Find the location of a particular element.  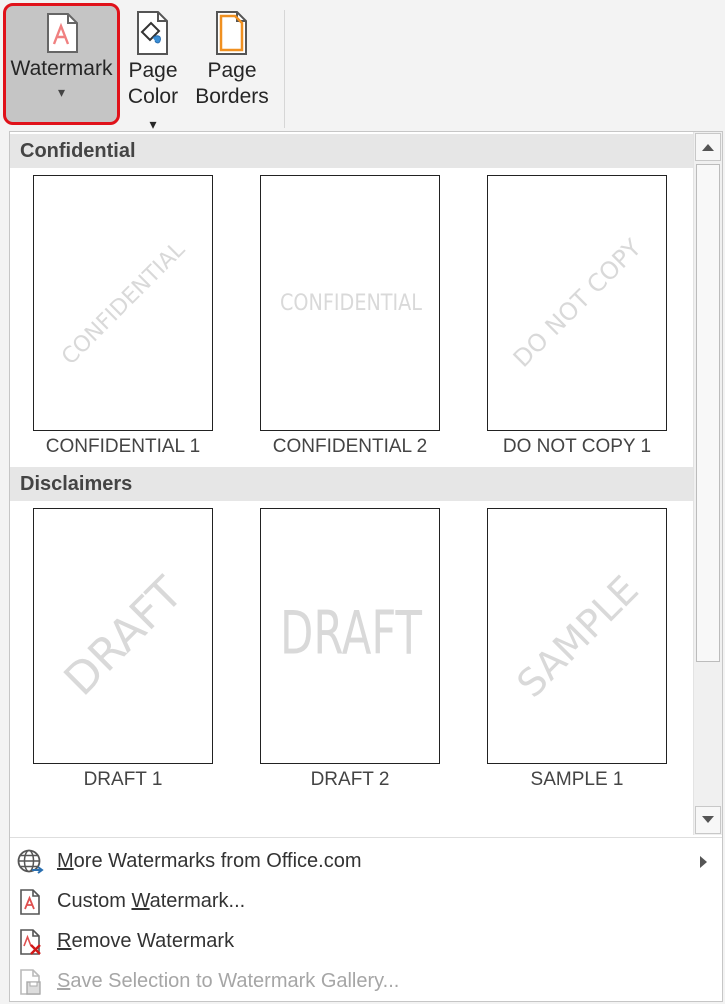

page-borders-label-1: Page is located at coordinates (232, 70).